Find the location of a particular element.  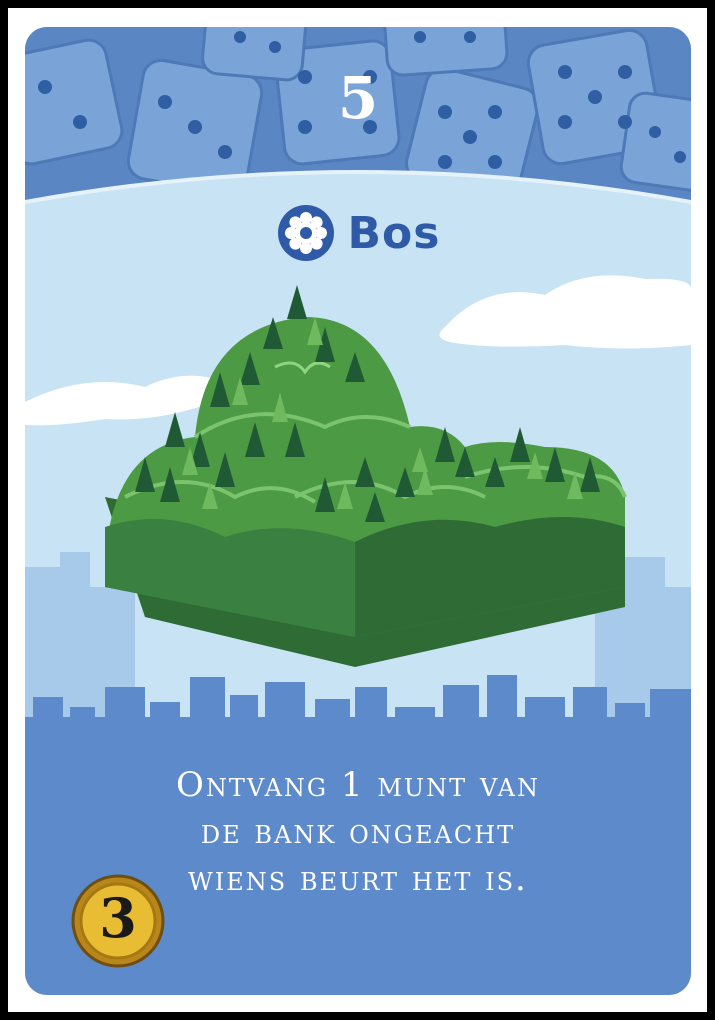

gear-icon is located at coordinates (305, 233).